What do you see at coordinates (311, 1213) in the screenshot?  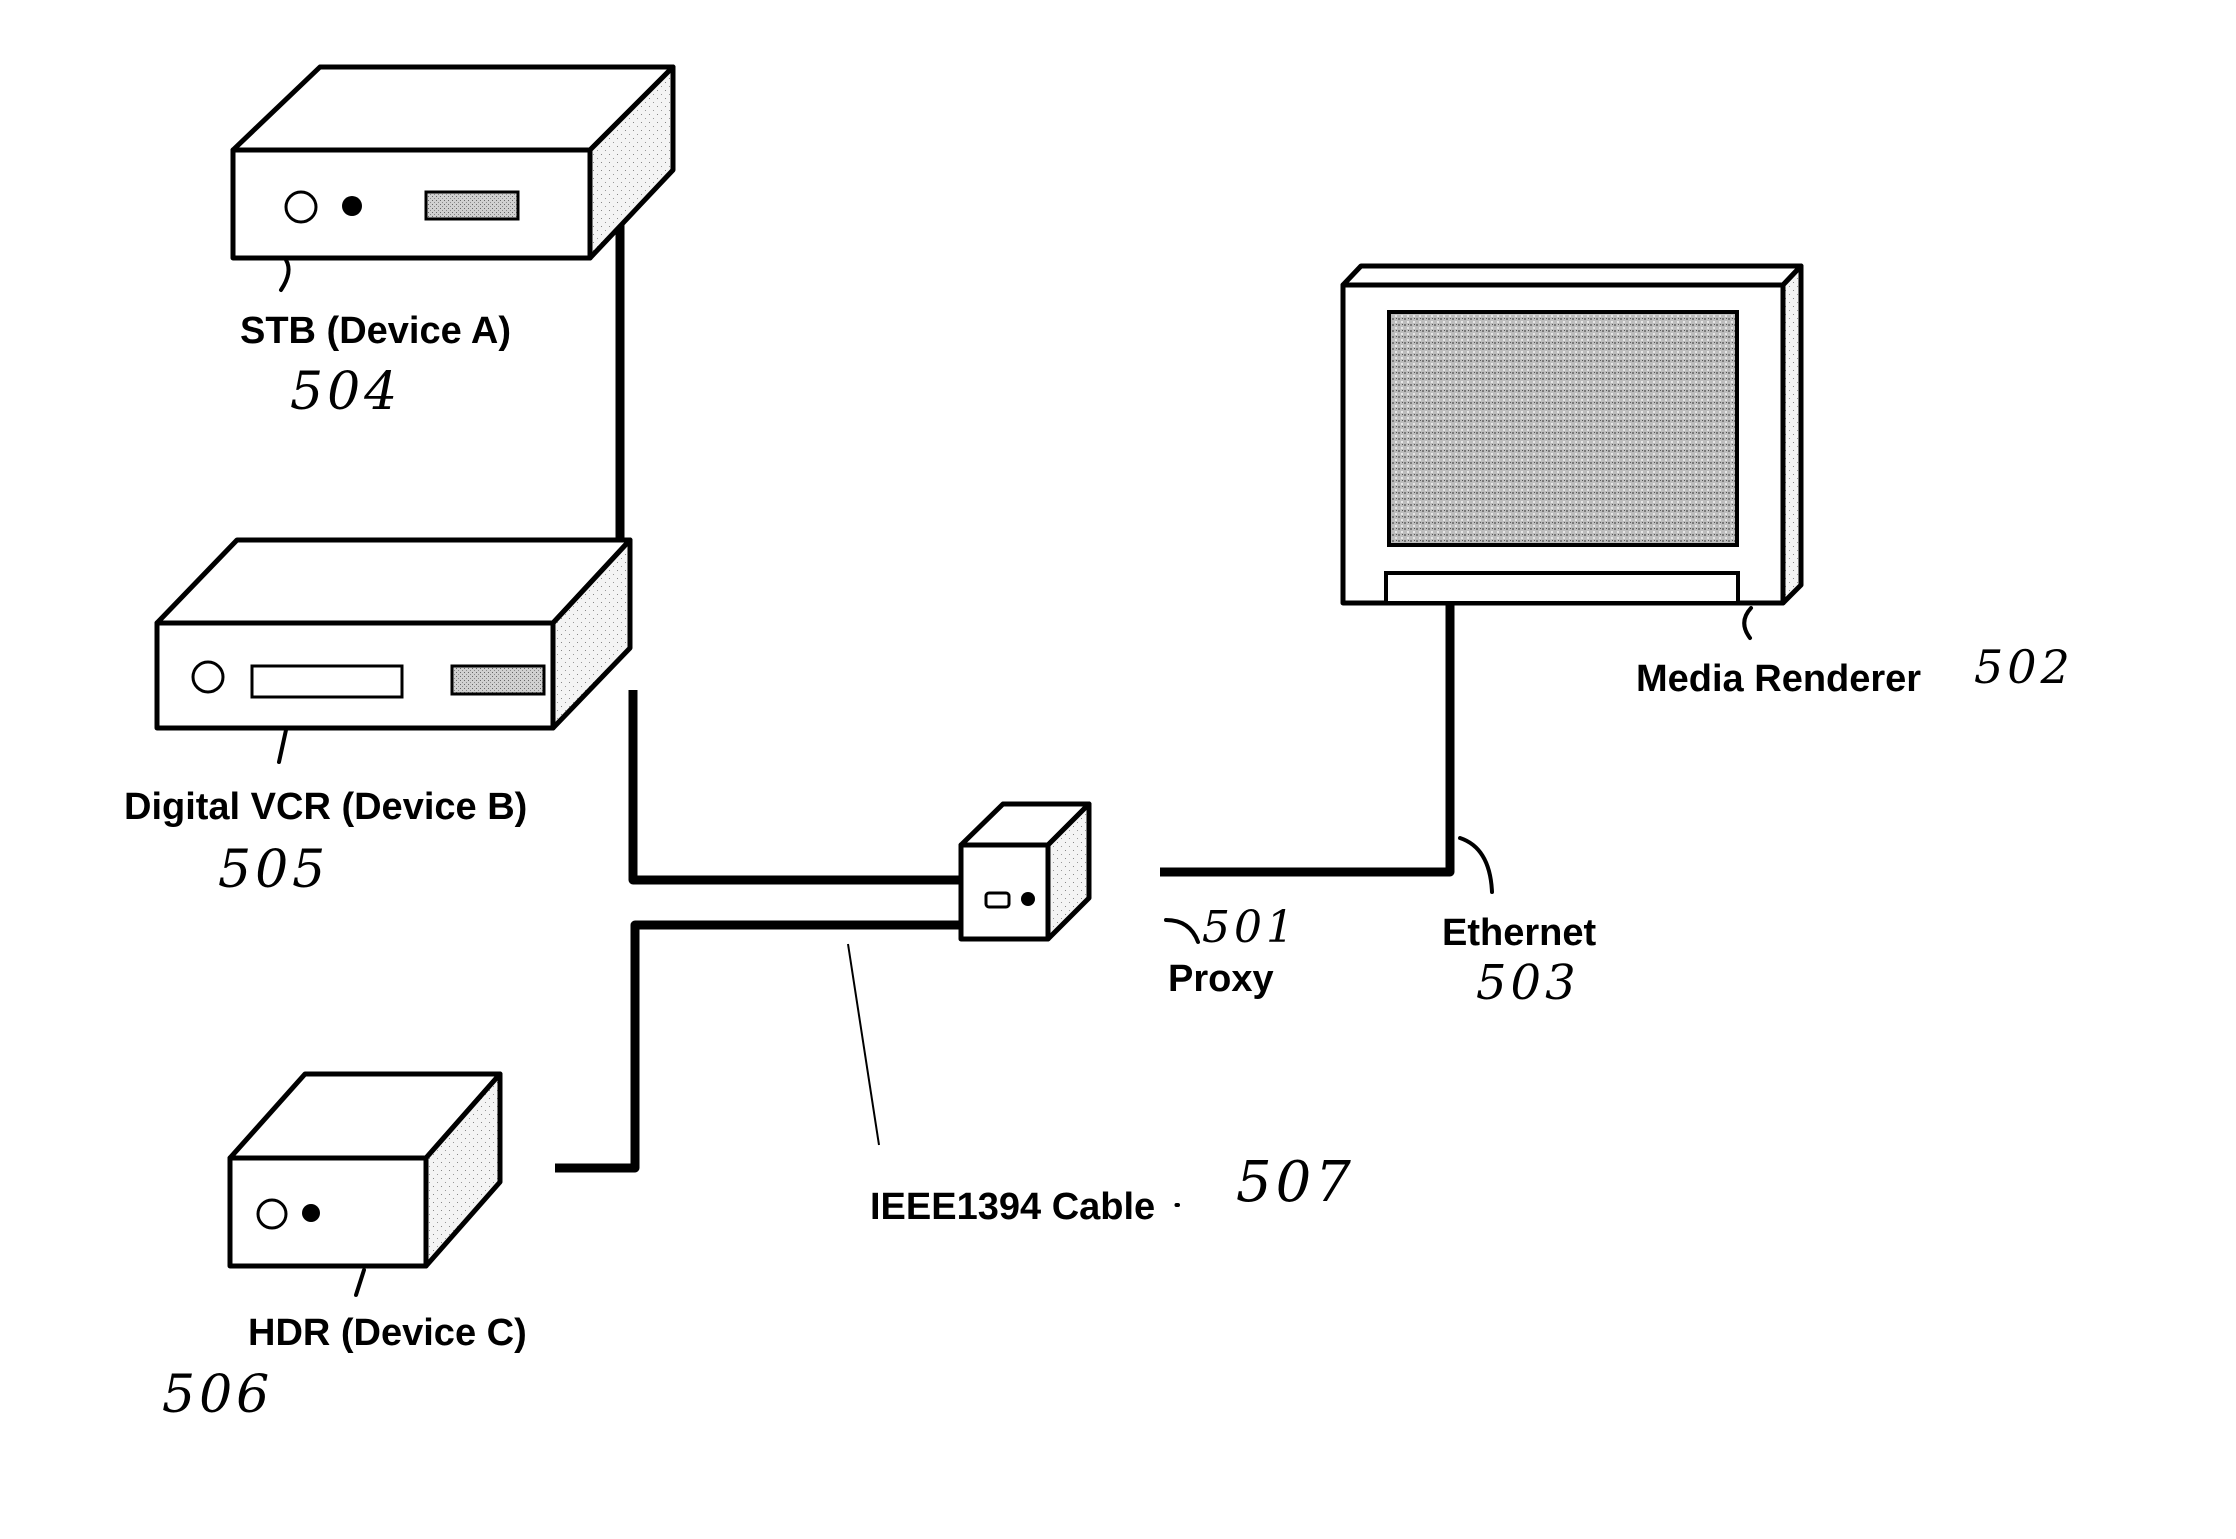 I see `hdr-led` at bounding box center [311, 1213].